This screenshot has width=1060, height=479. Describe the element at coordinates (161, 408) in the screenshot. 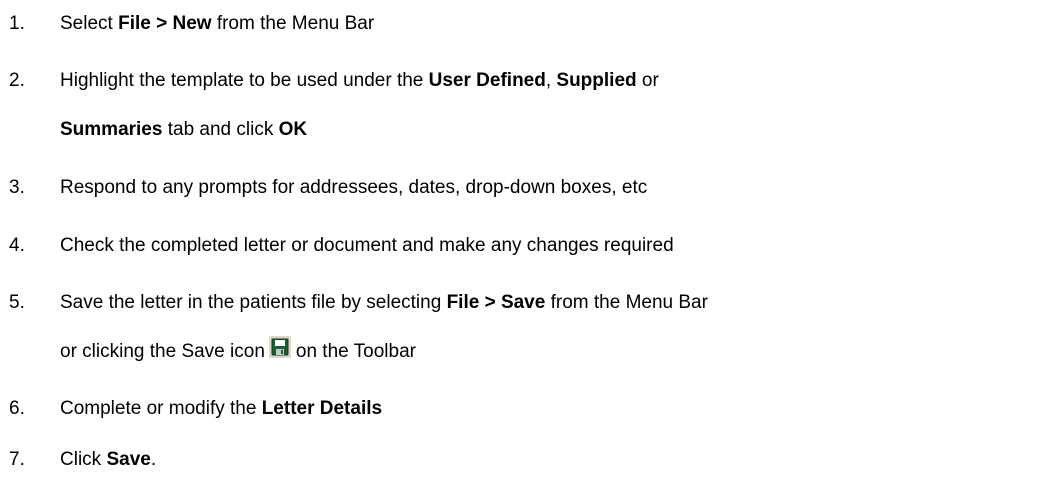

I see `step-text: Complete or modify the` at that location.